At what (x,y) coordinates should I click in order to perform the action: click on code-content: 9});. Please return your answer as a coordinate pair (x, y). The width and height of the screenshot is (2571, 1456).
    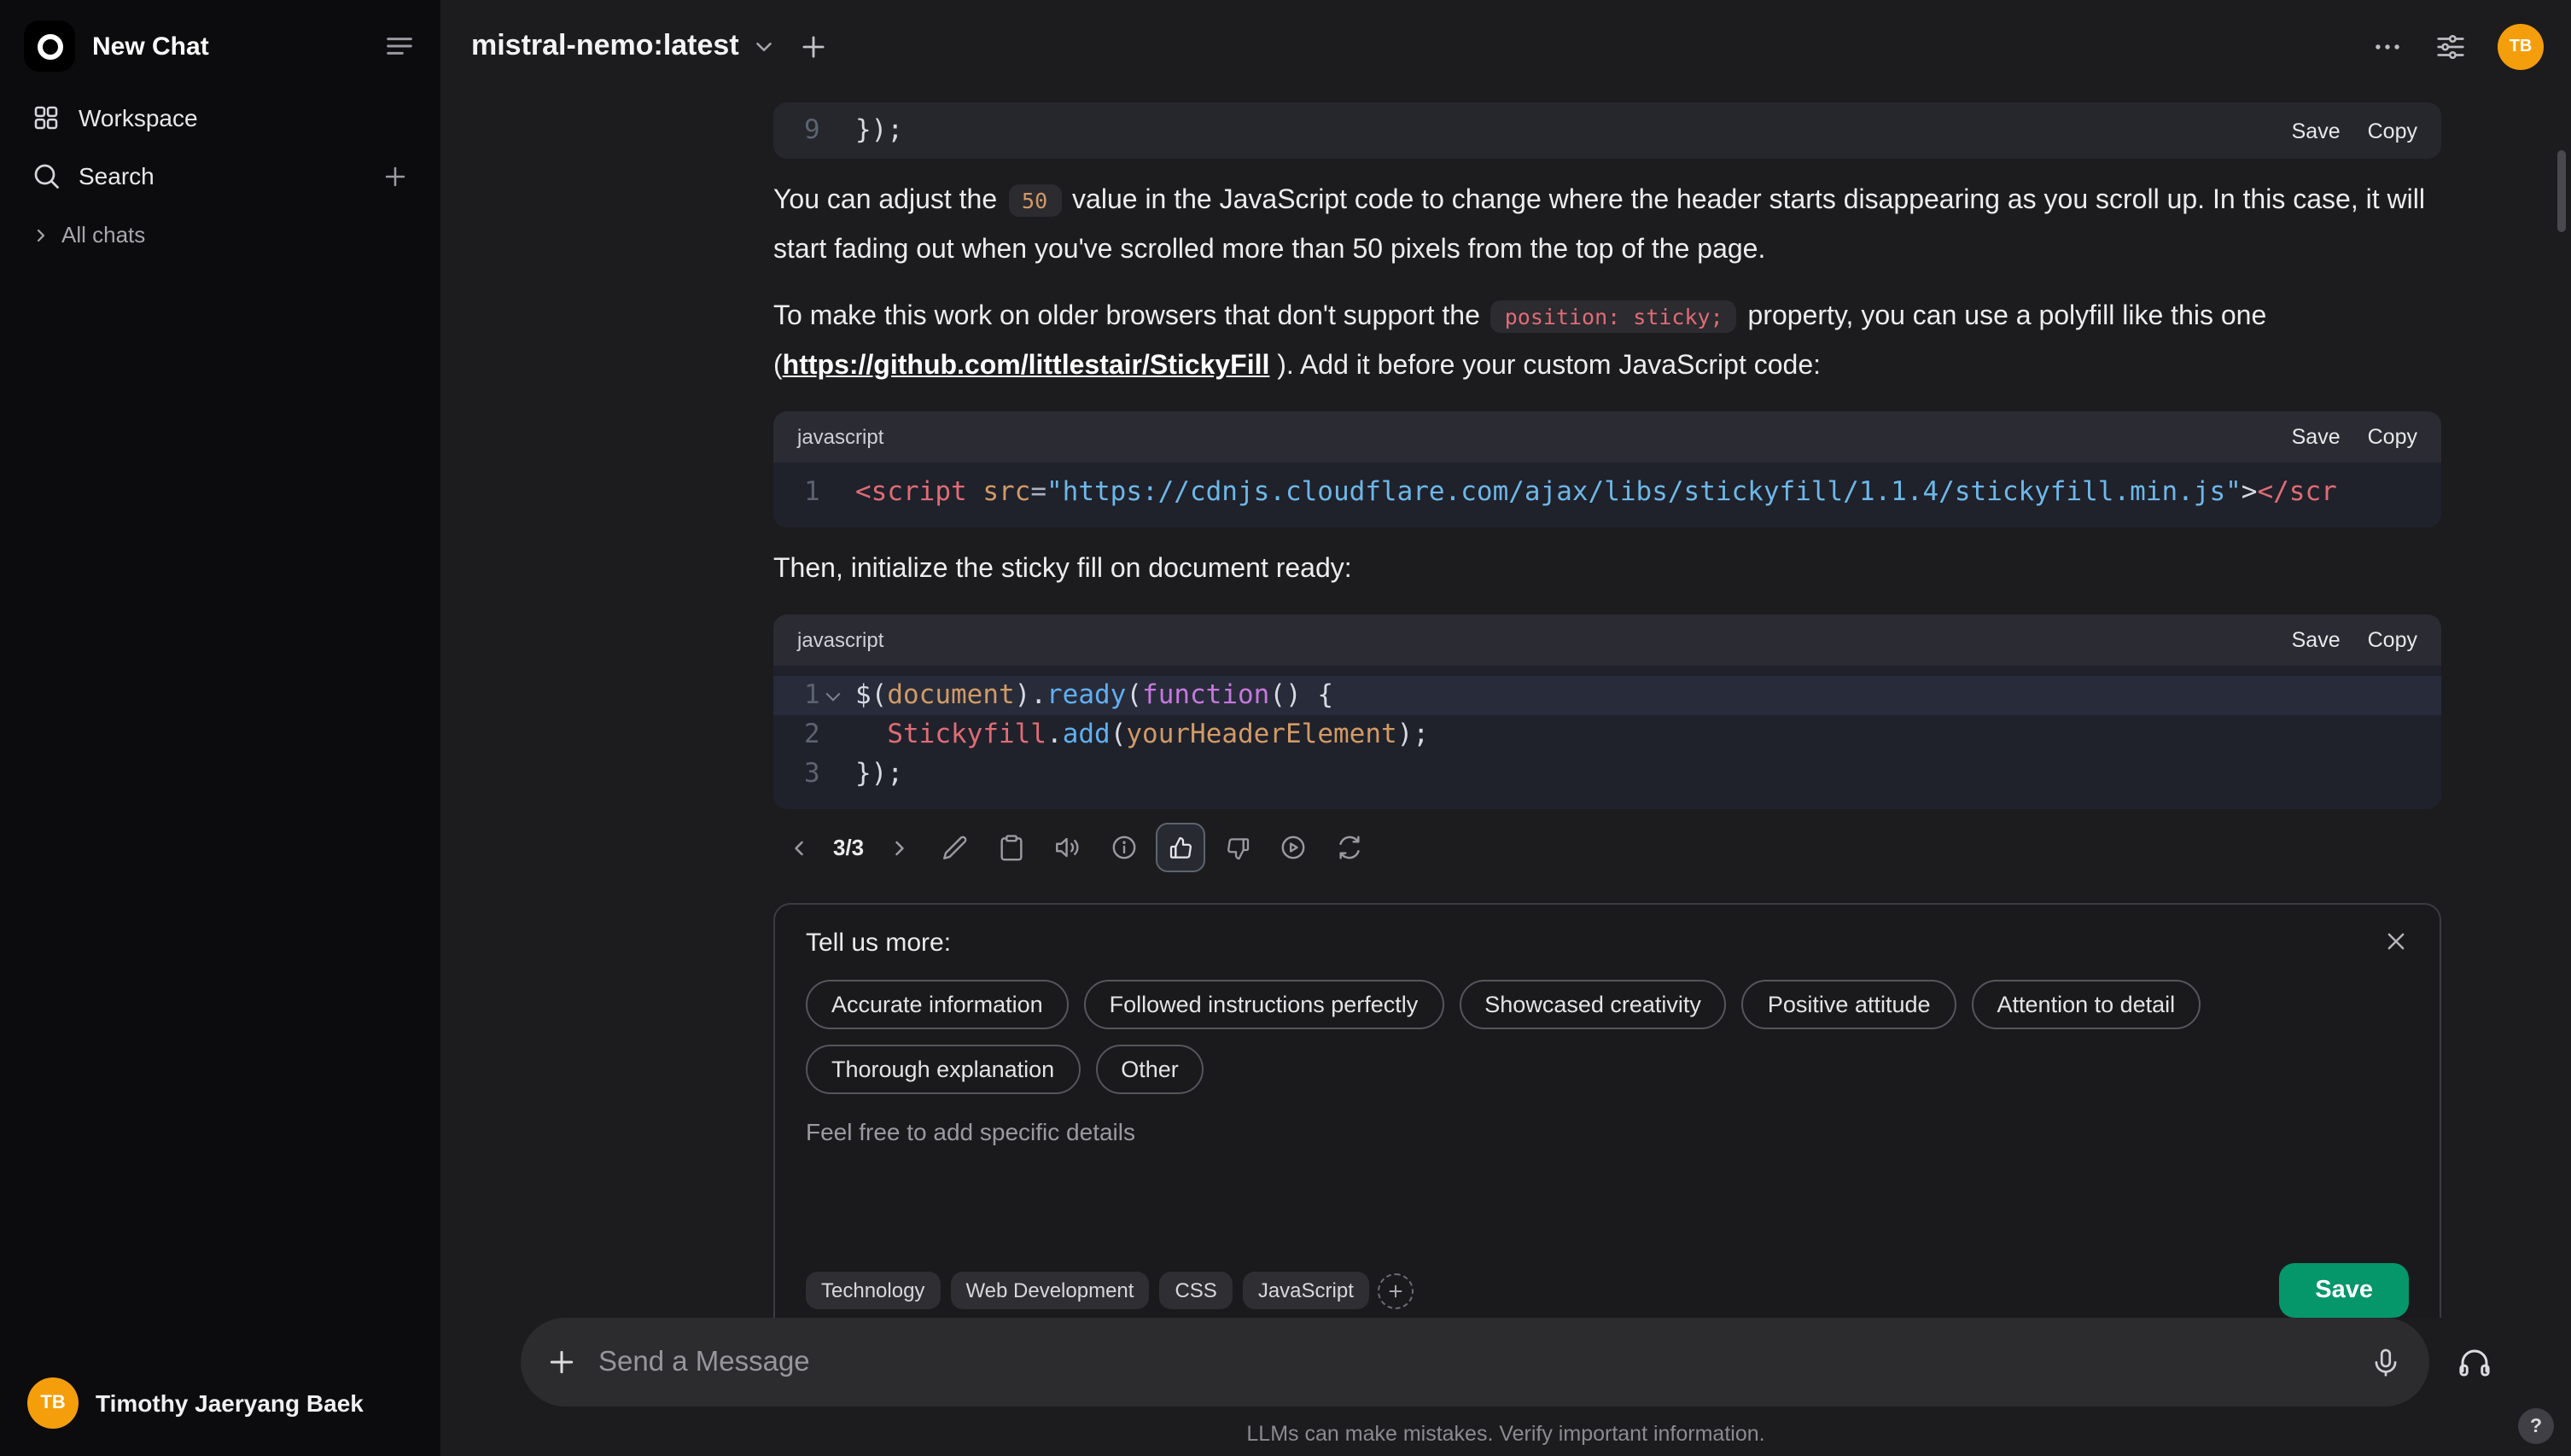
    Looking at the image, I should click on (1607, 130).